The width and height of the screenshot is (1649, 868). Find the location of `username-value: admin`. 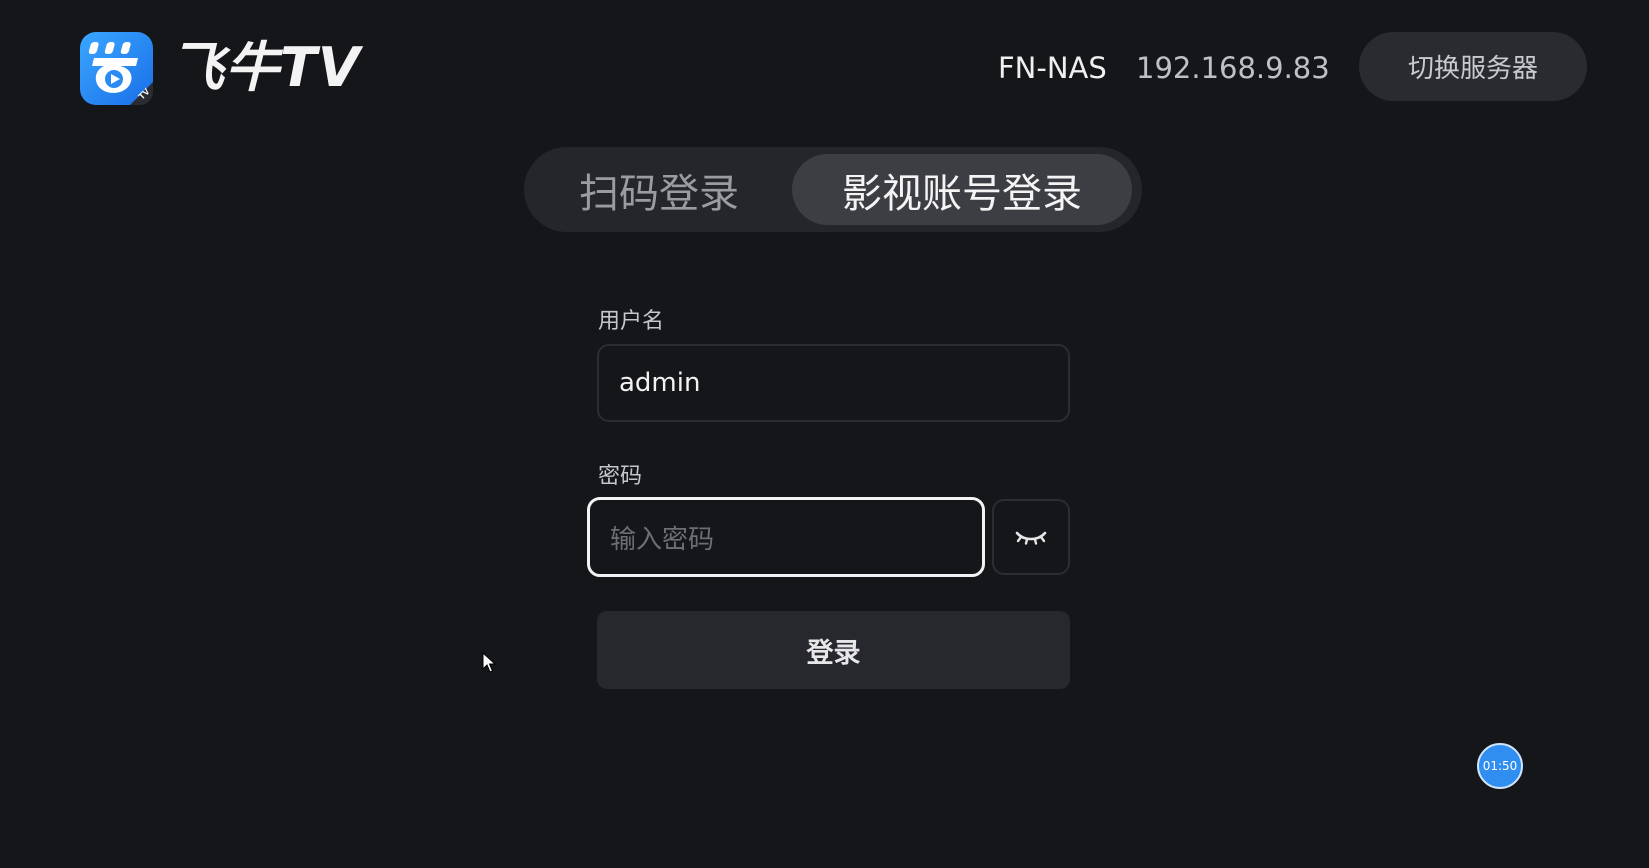

username-value: admin is located at coordinates (660, 383).